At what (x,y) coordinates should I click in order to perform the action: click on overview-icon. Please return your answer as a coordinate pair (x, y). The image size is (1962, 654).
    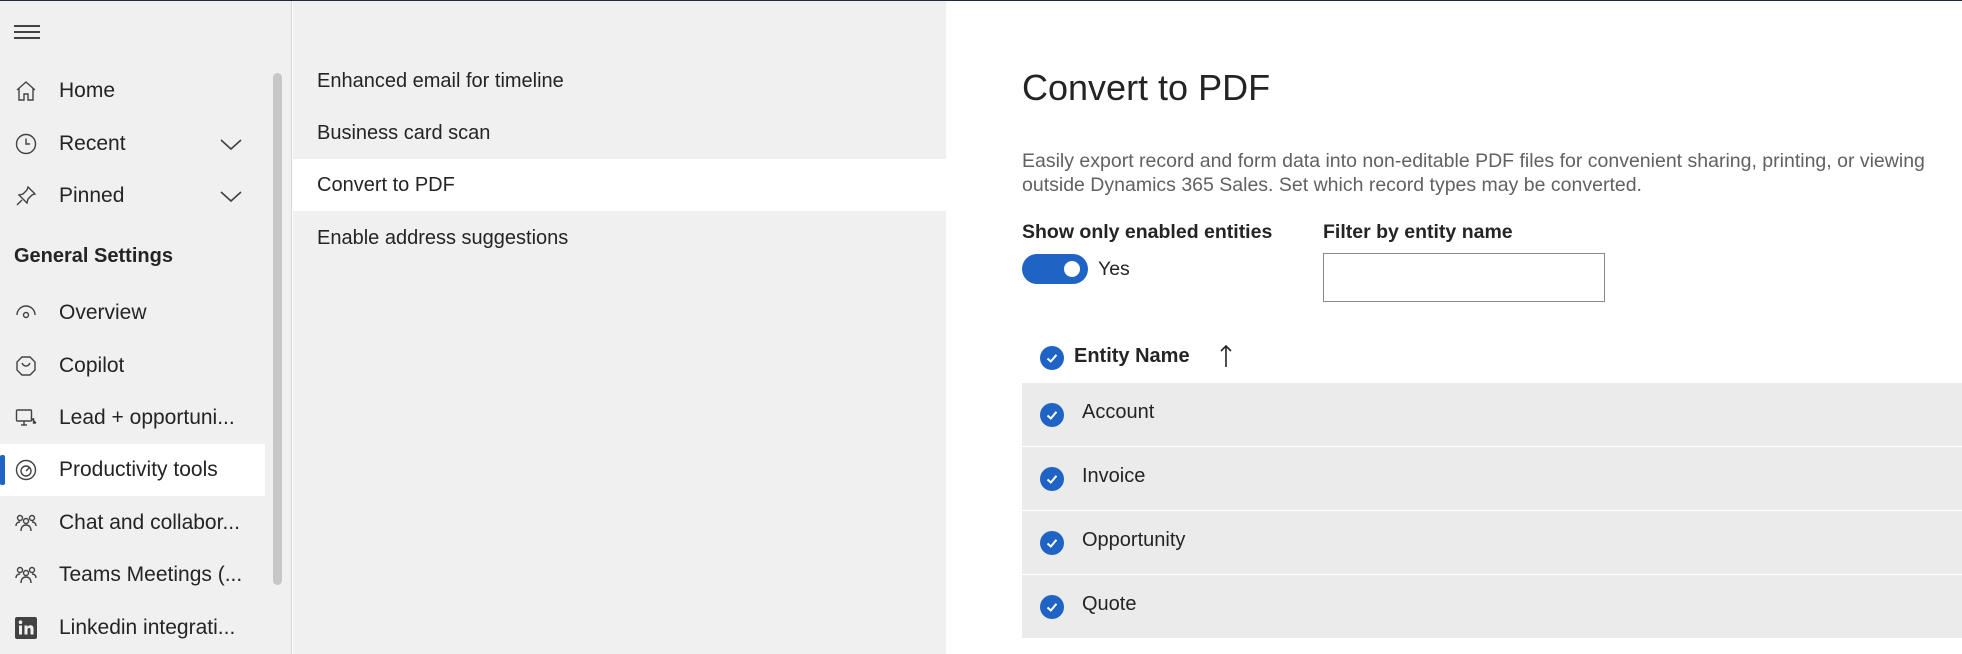
    Looking at the image, I should click on (26, 312).